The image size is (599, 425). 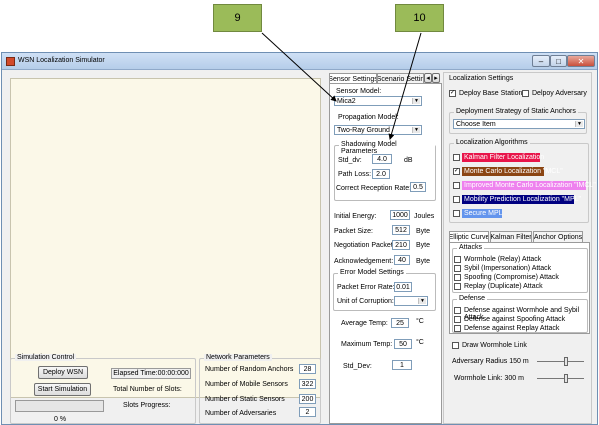 I want to click on callout-arrows, so click(x=341, y=86).